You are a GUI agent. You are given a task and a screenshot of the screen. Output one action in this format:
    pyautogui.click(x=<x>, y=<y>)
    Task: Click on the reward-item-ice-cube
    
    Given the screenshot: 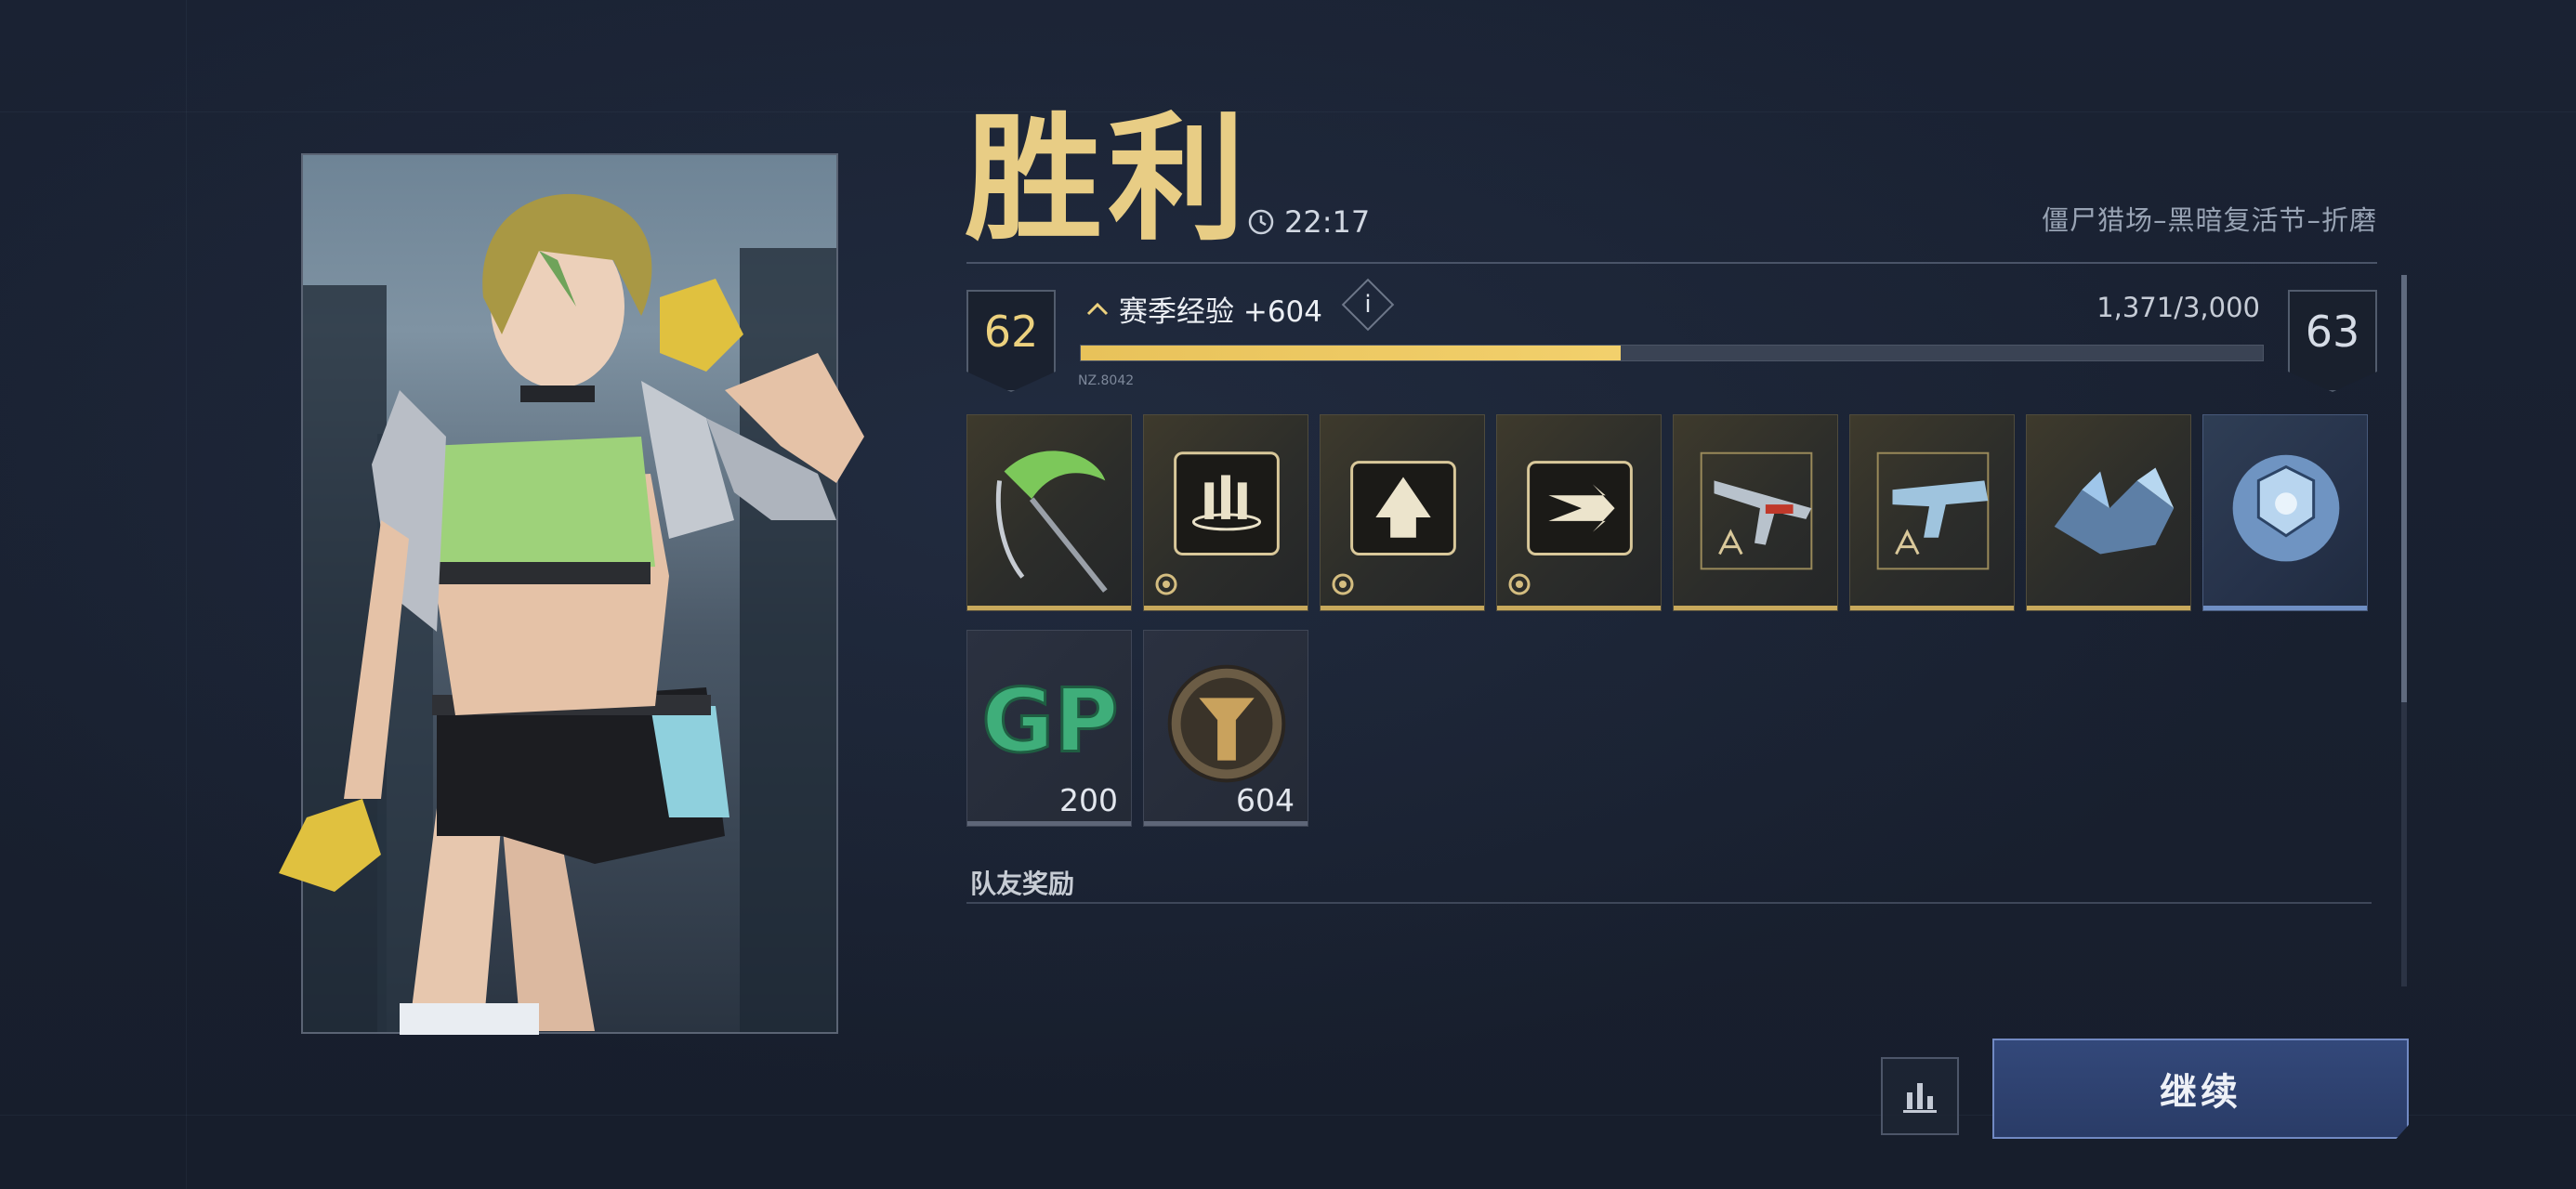 What is the action you would take?
    pyautogui.click(x=2285, y=513)
    